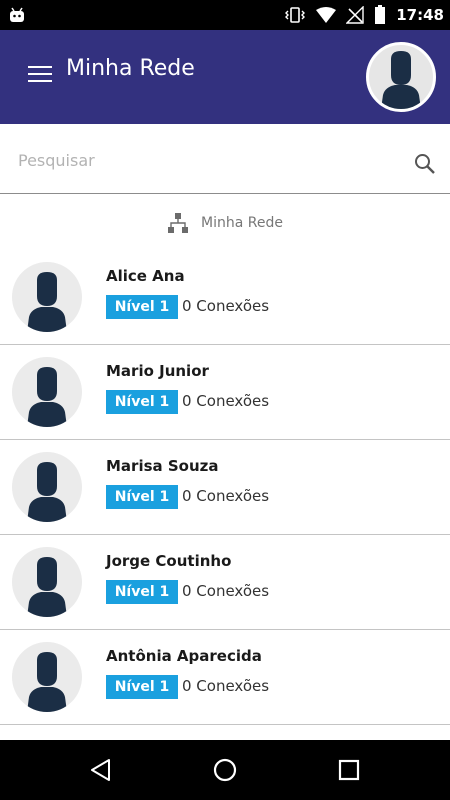  What do you see at coordinates (355, 15) in the screenshot?
I see `no-signal-icon` at bounding box center [355, 15].